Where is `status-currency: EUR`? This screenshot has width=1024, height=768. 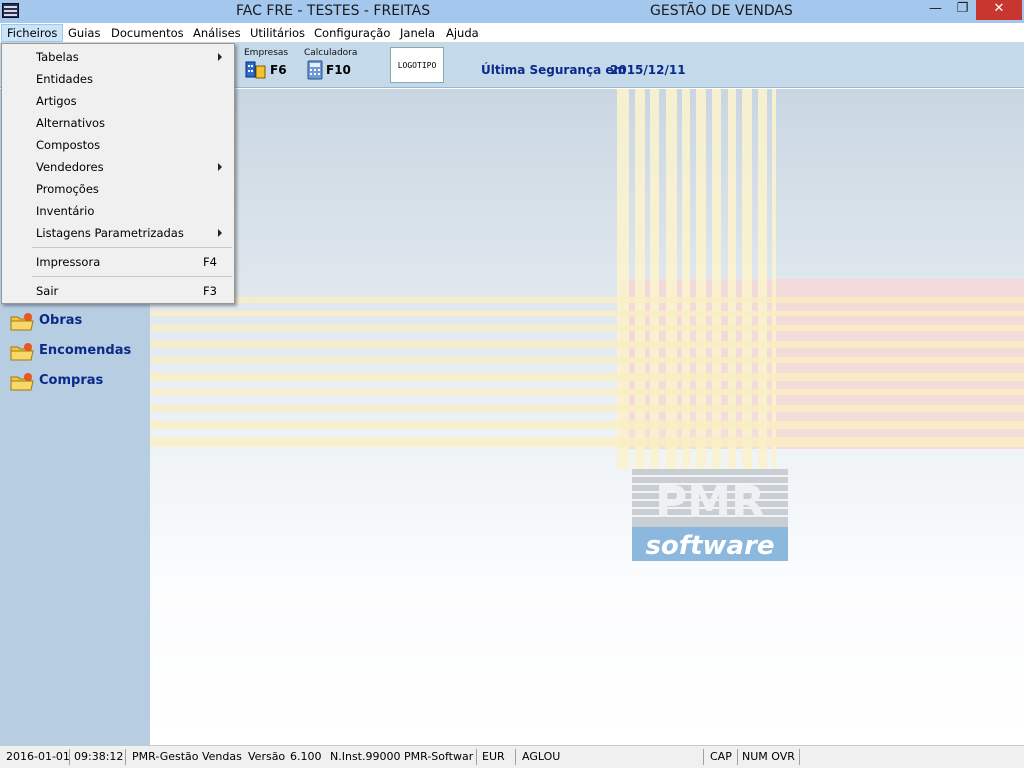
status-currency: EUR is located at coordinates (497, 757).